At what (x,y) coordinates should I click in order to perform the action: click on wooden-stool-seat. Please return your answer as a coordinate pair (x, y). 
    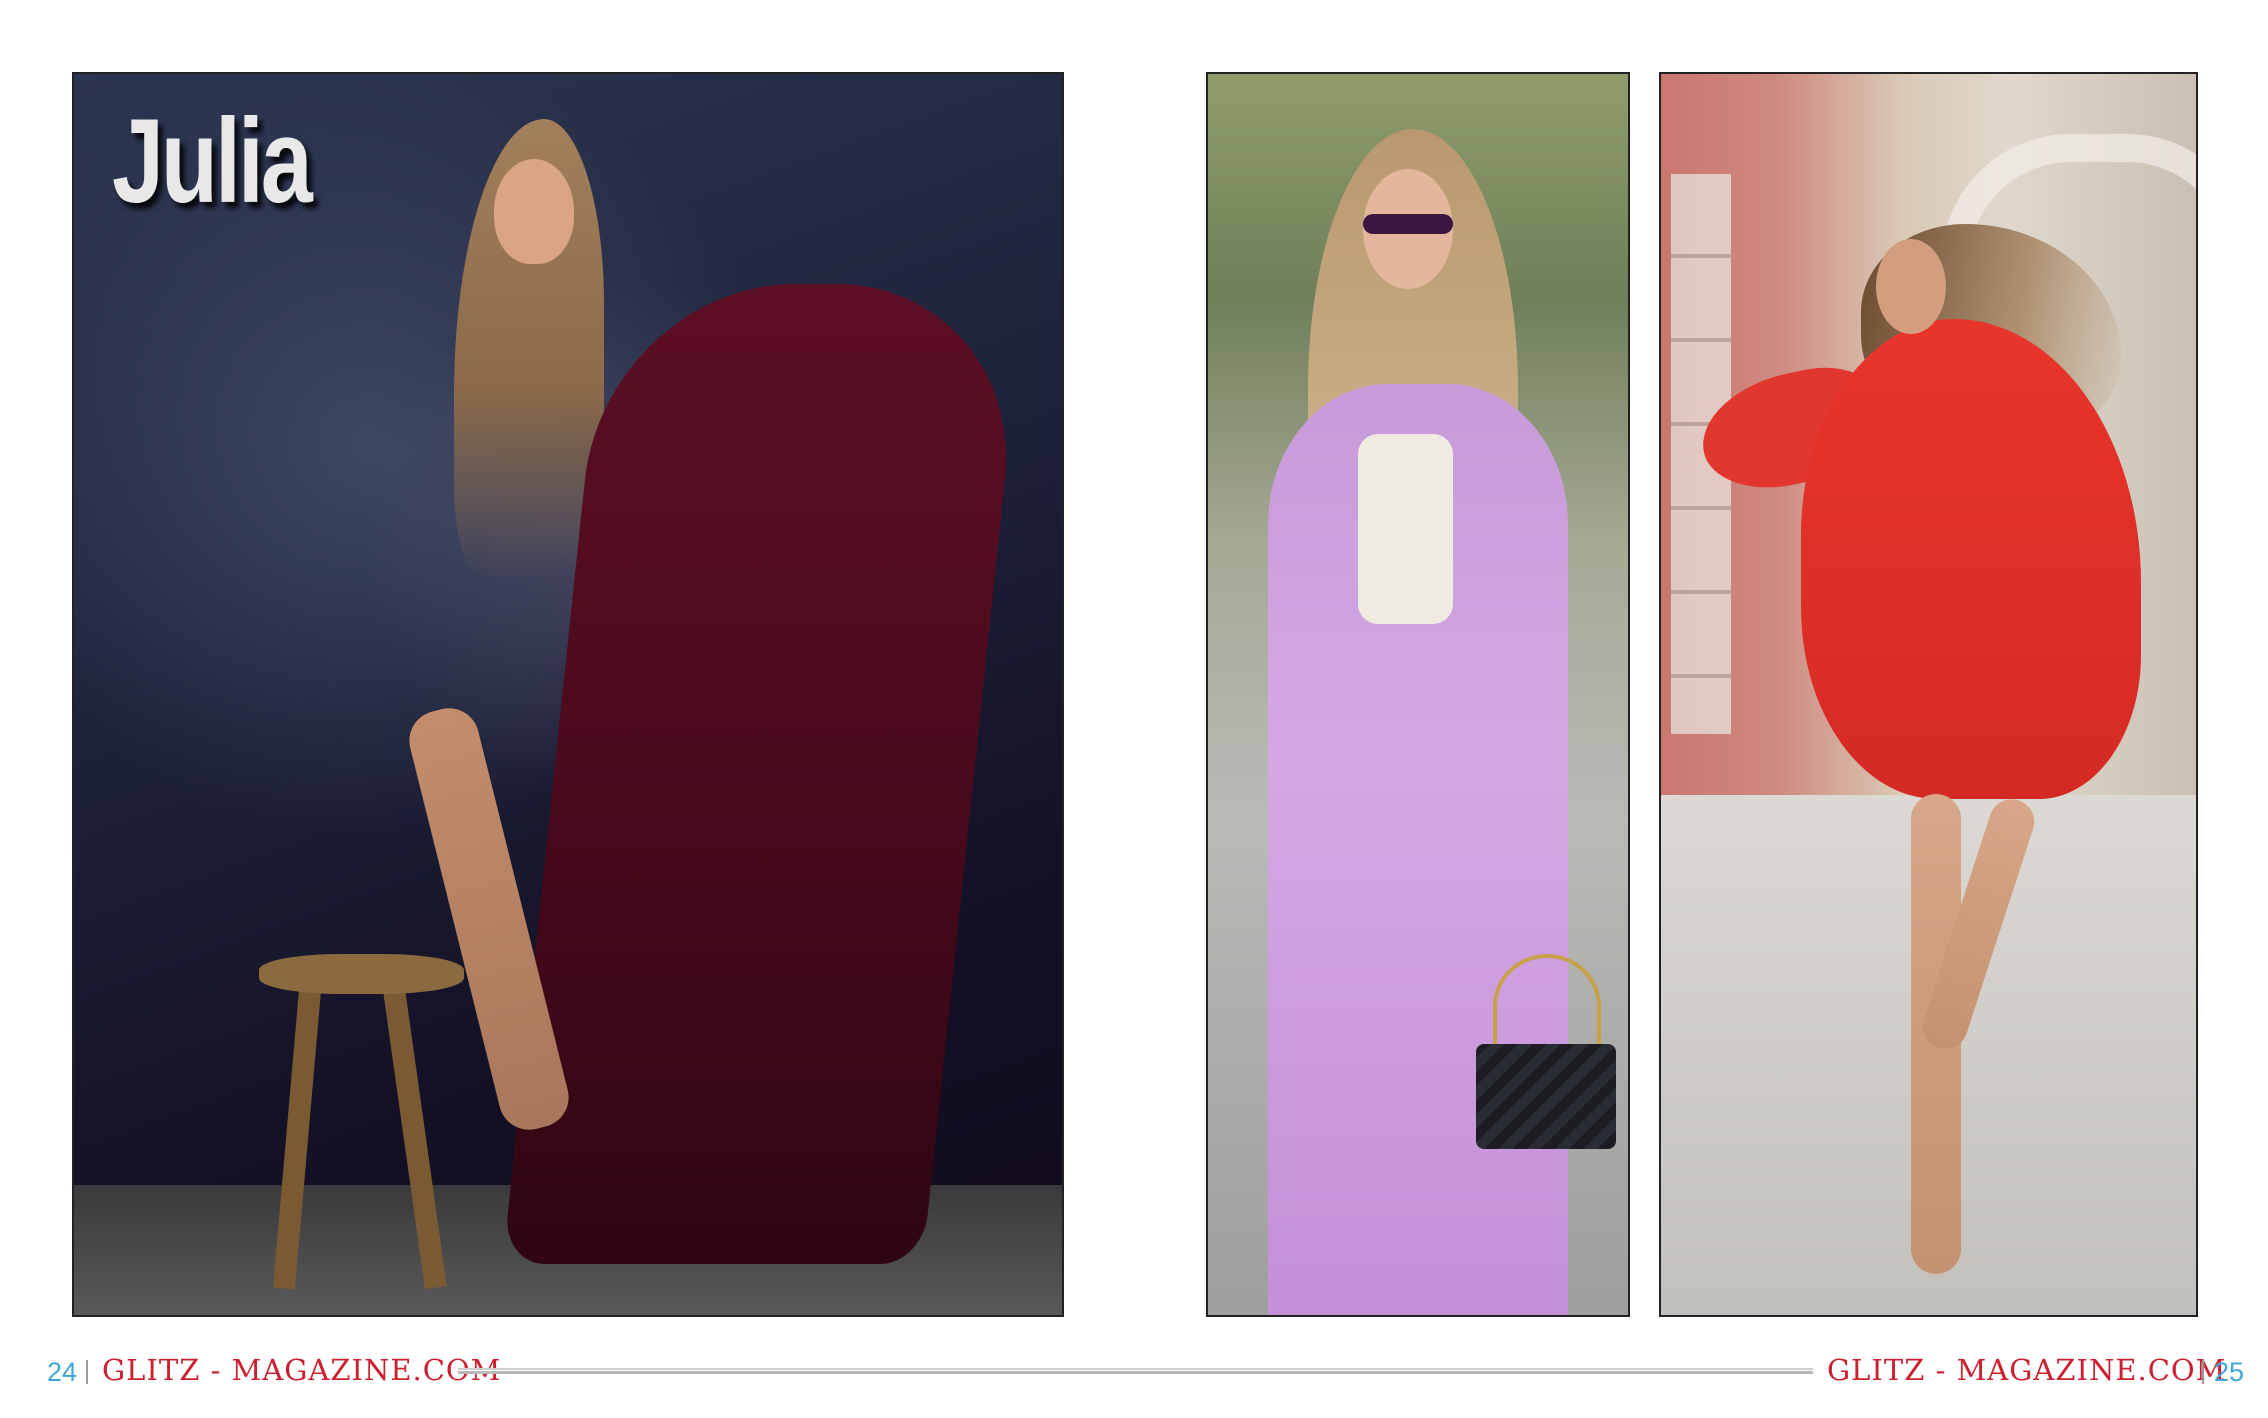
    Looking at the image, I should click on (361, 974).